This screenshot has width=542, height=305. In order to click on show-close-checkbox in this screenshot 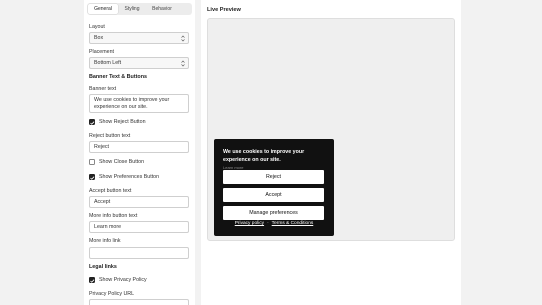, I will do `click(92, 162)`.